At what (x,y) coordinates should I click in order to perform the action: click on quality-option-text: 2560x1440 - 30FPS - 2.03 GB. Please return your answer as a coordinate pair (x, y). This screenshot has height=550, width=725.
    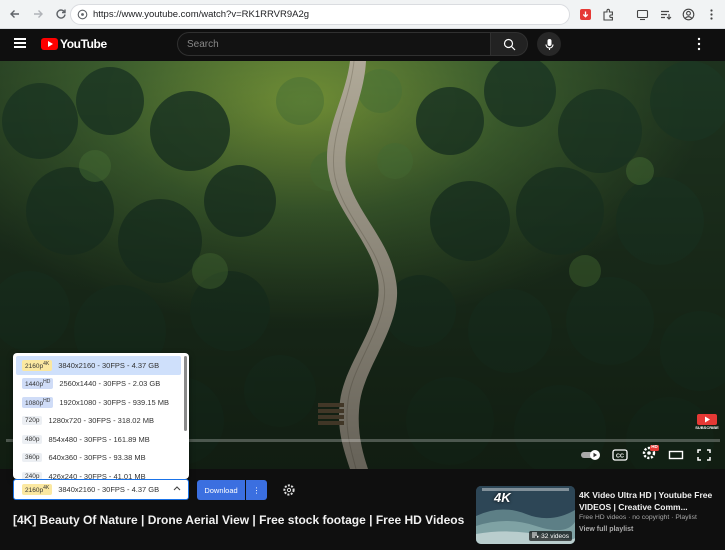
    Looking at the image, I should click on (110, 384).